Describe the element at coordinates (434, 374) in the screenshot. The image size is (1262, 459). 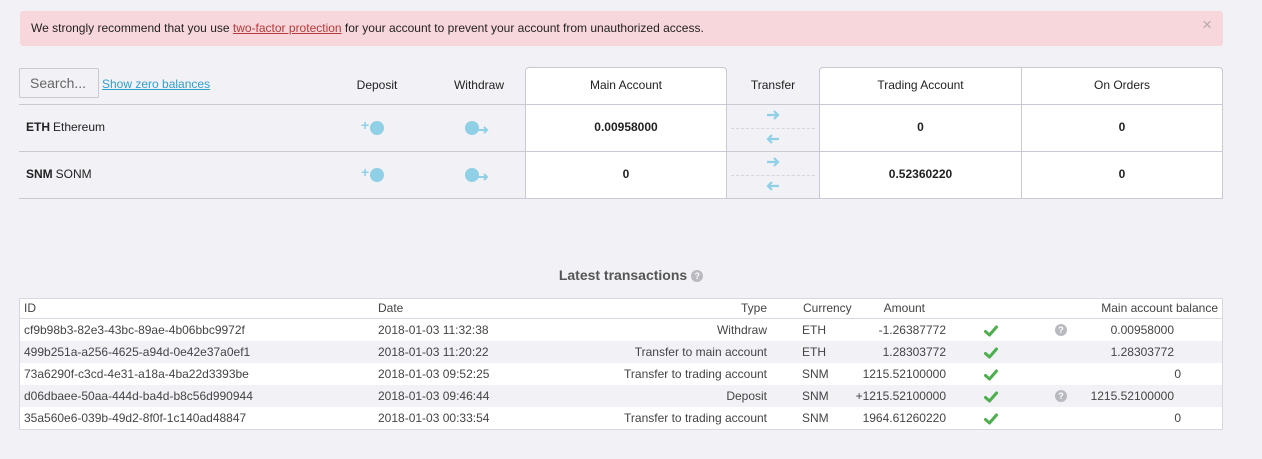
I see `transaction-date: 2018-01-03 09:52:25` at that location.